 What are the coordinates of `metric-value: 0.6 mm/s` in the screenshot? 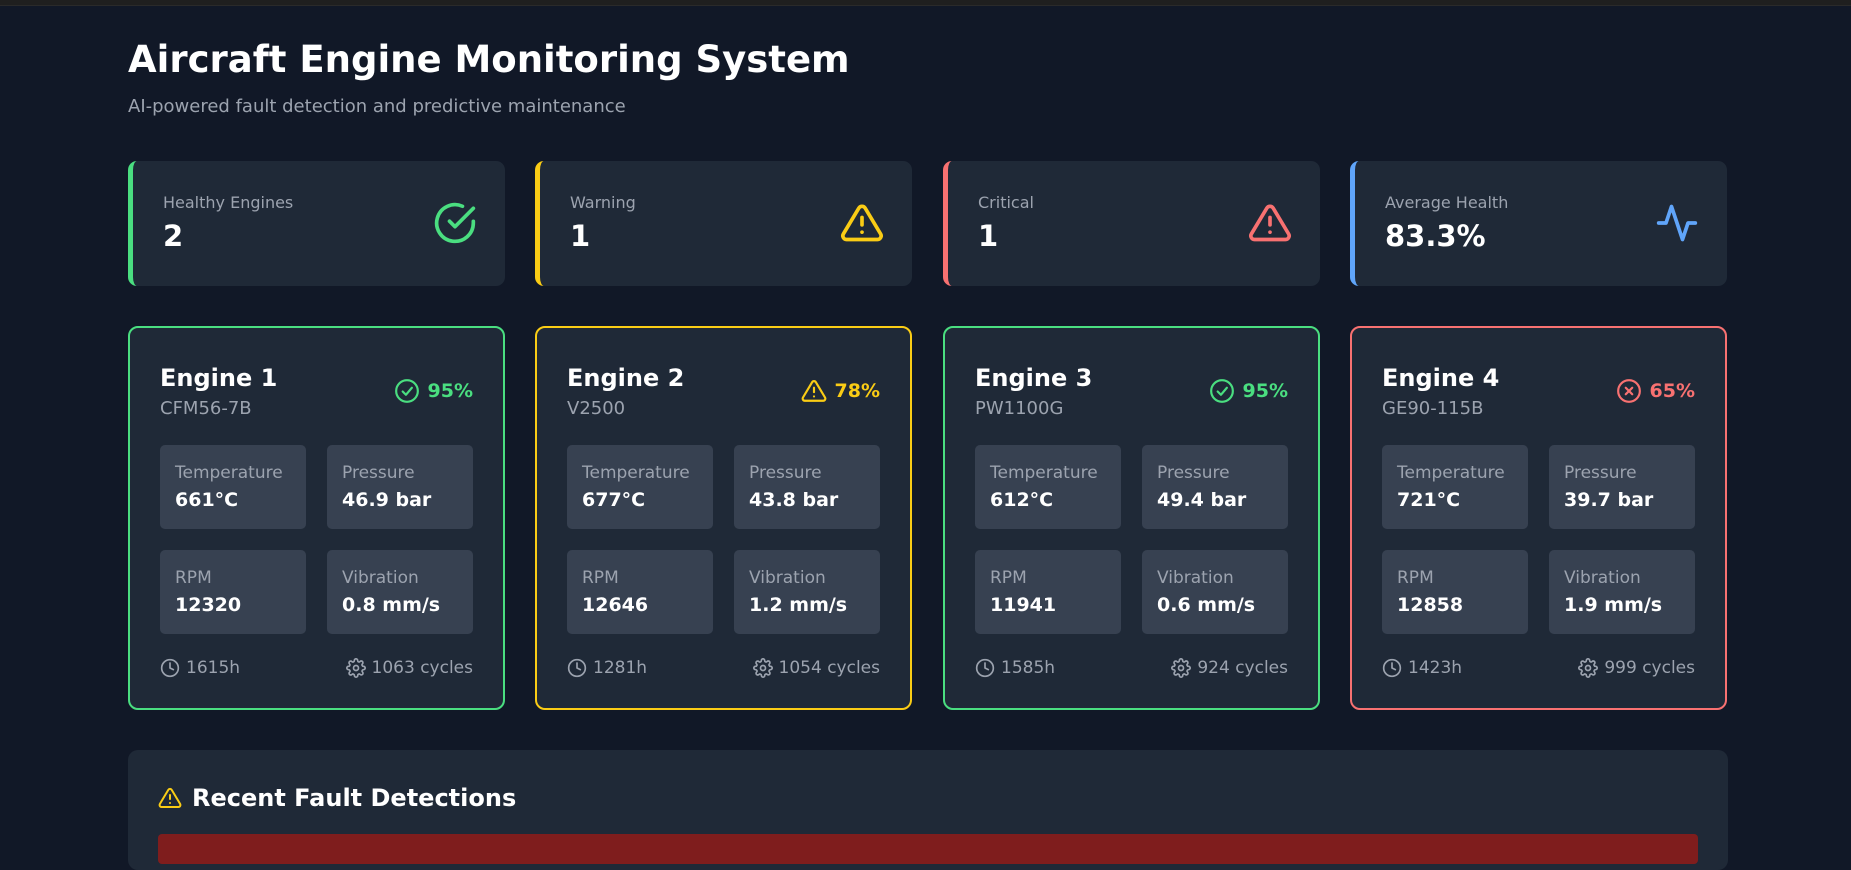 It's located at (1206, 605).